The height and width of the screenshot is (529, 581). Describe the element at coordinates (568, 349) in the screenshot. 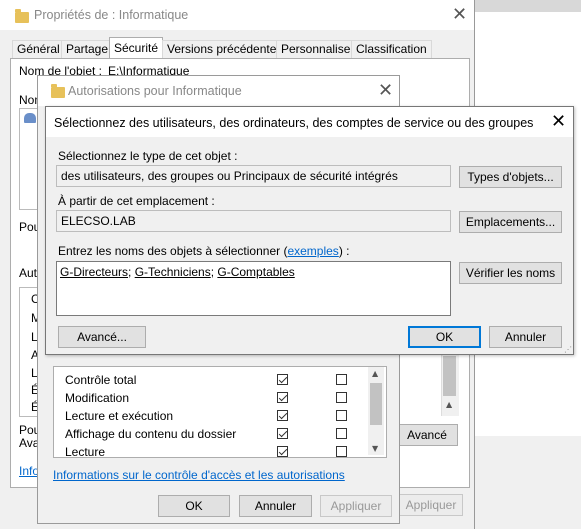

I see `resize-grip-icon: ⋰` at that location.